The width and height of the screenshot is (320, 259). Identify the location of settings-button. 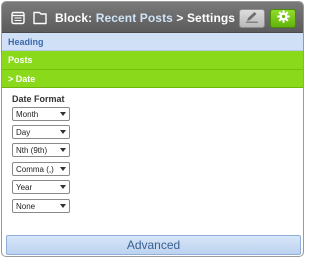
(283, 18).